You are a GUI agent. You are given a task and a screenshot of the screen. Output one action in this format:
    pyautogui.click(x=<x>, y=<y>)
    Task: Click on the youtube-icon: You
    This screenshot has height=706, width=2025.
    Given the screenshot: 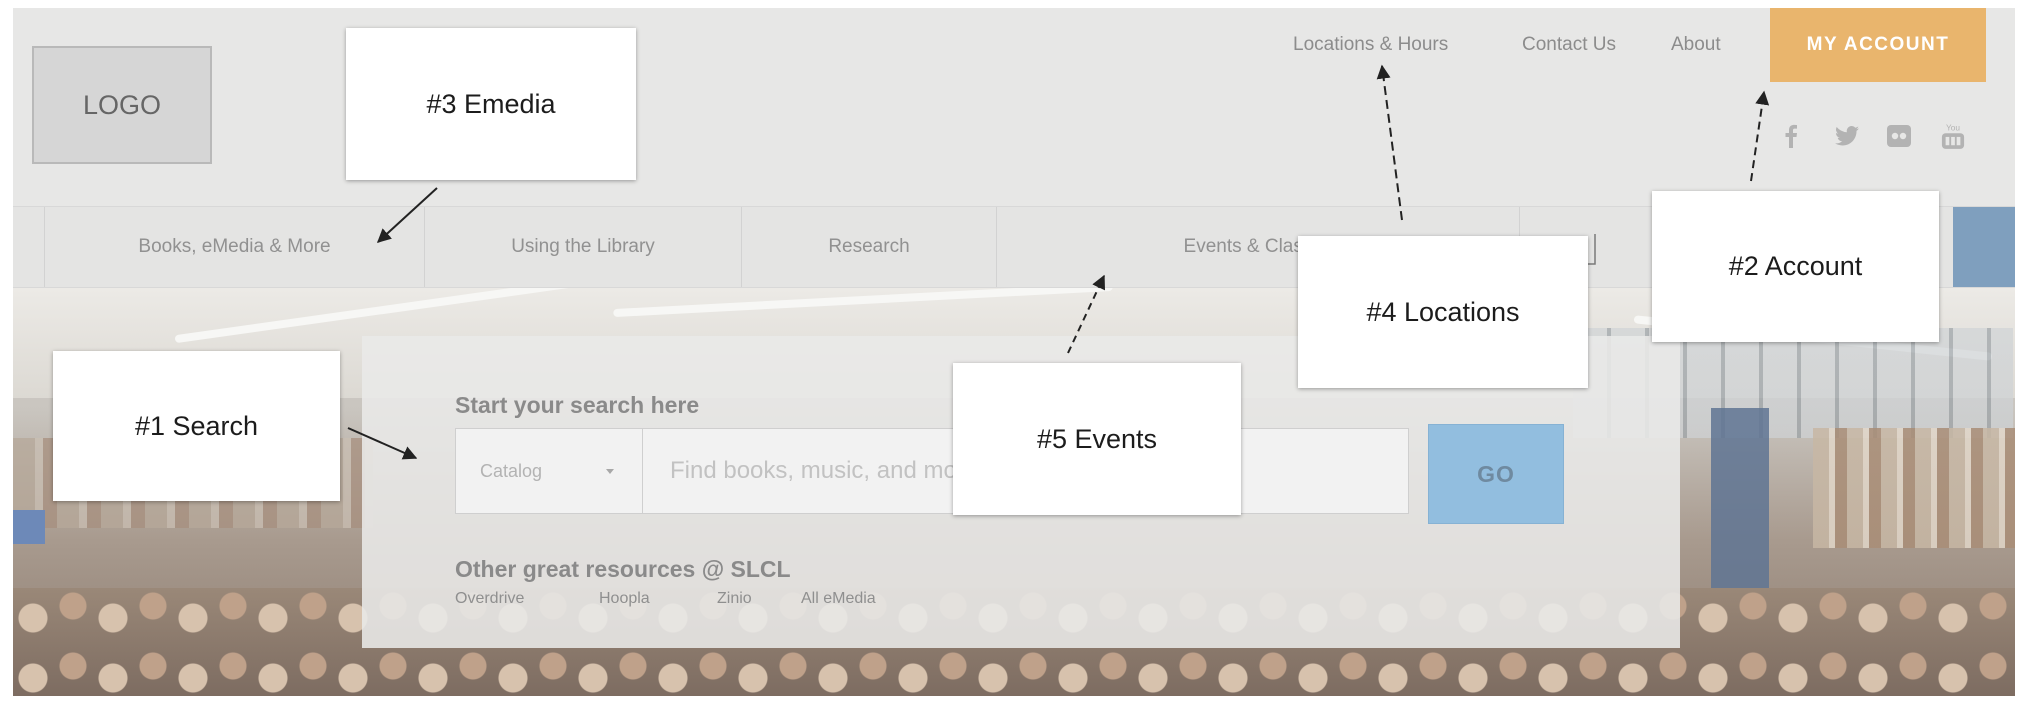 What is the action you would take?
    pyautogui.click(x=1953, y=135)
    